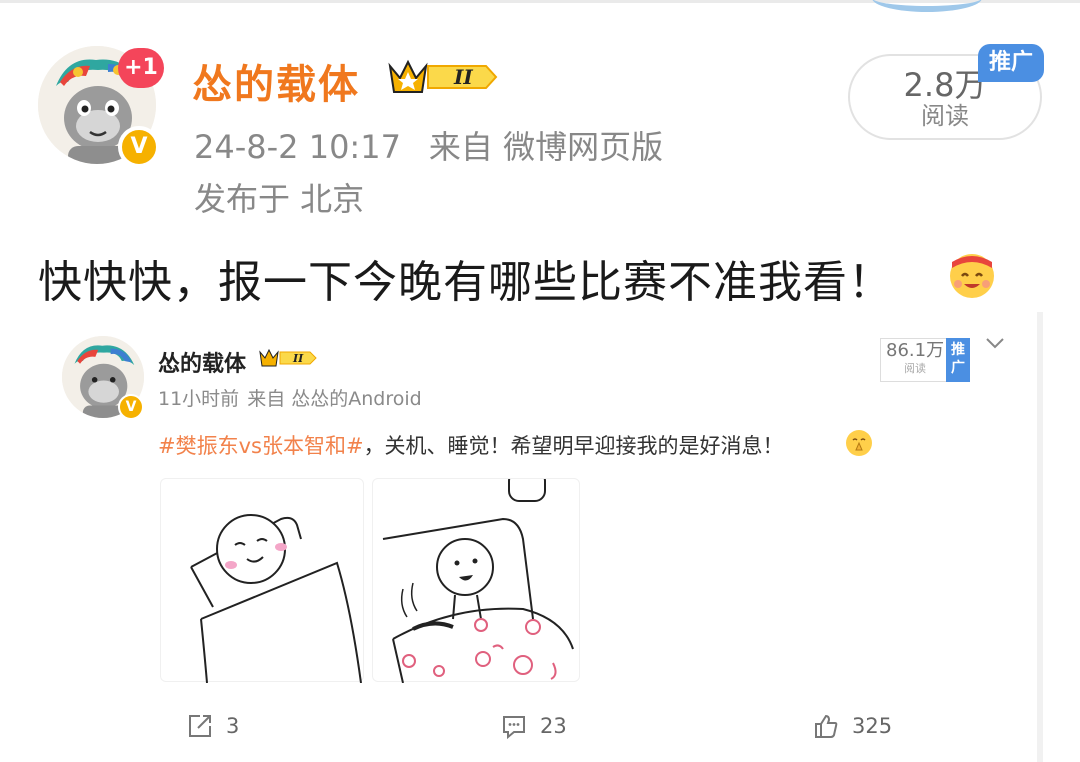  What do you see at coordinates (199, 399) in the screenshot?
I see `embedded-post-time: 11小时前` at bounding box center [199, 399].